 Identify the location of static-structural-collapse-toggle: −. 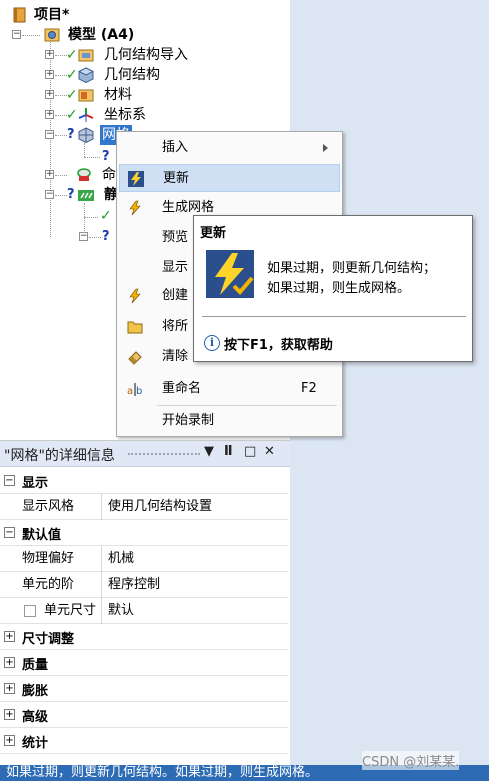
(49, 194).